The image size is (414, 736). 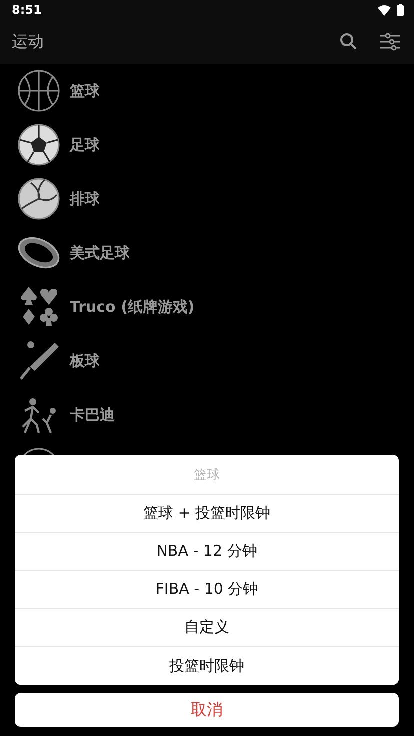 I want to click on sport-name: 足球, so click(x=85, y=145).